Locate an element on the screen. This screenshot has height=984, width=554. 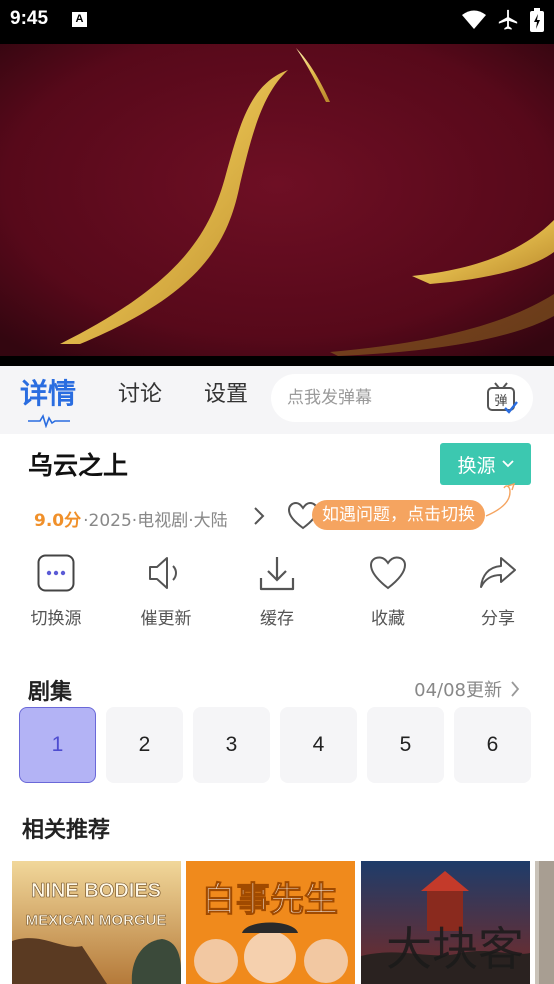
status-time: 9:45 is located at coordinates (29, 18).